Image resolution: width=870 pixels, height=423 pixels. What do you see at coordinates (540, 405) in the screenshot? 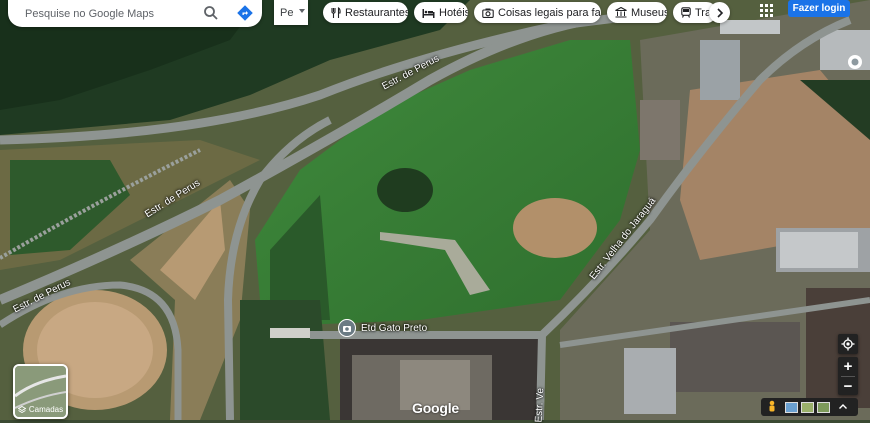
I see `road-label-vertical: Estr. Ve` at bounding box center [540, 405].